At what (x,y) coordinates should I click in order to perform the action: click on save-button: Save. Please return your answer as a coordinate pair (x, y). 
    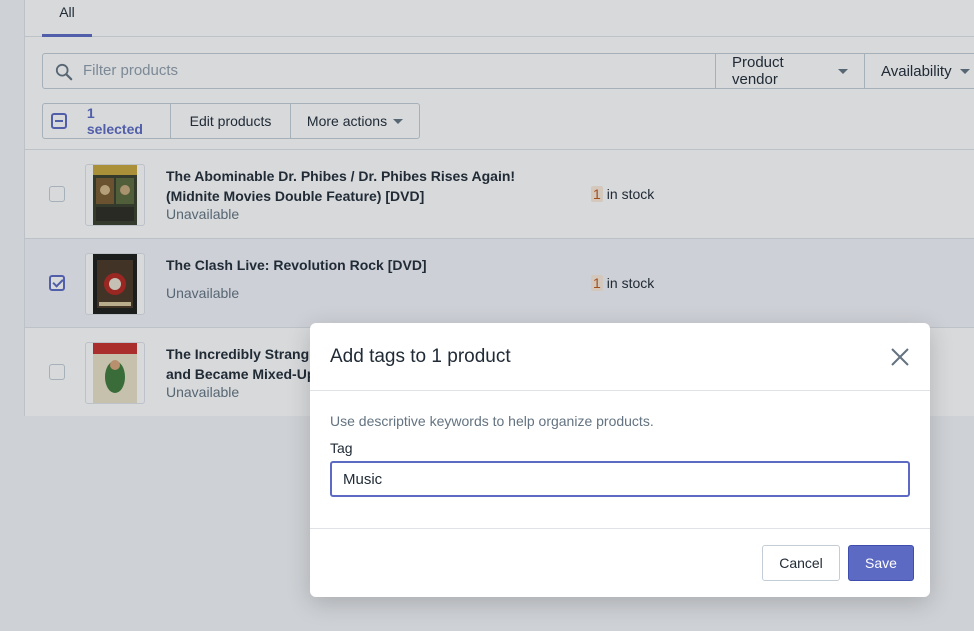
    Looking at the image, I should click on (881, 563).